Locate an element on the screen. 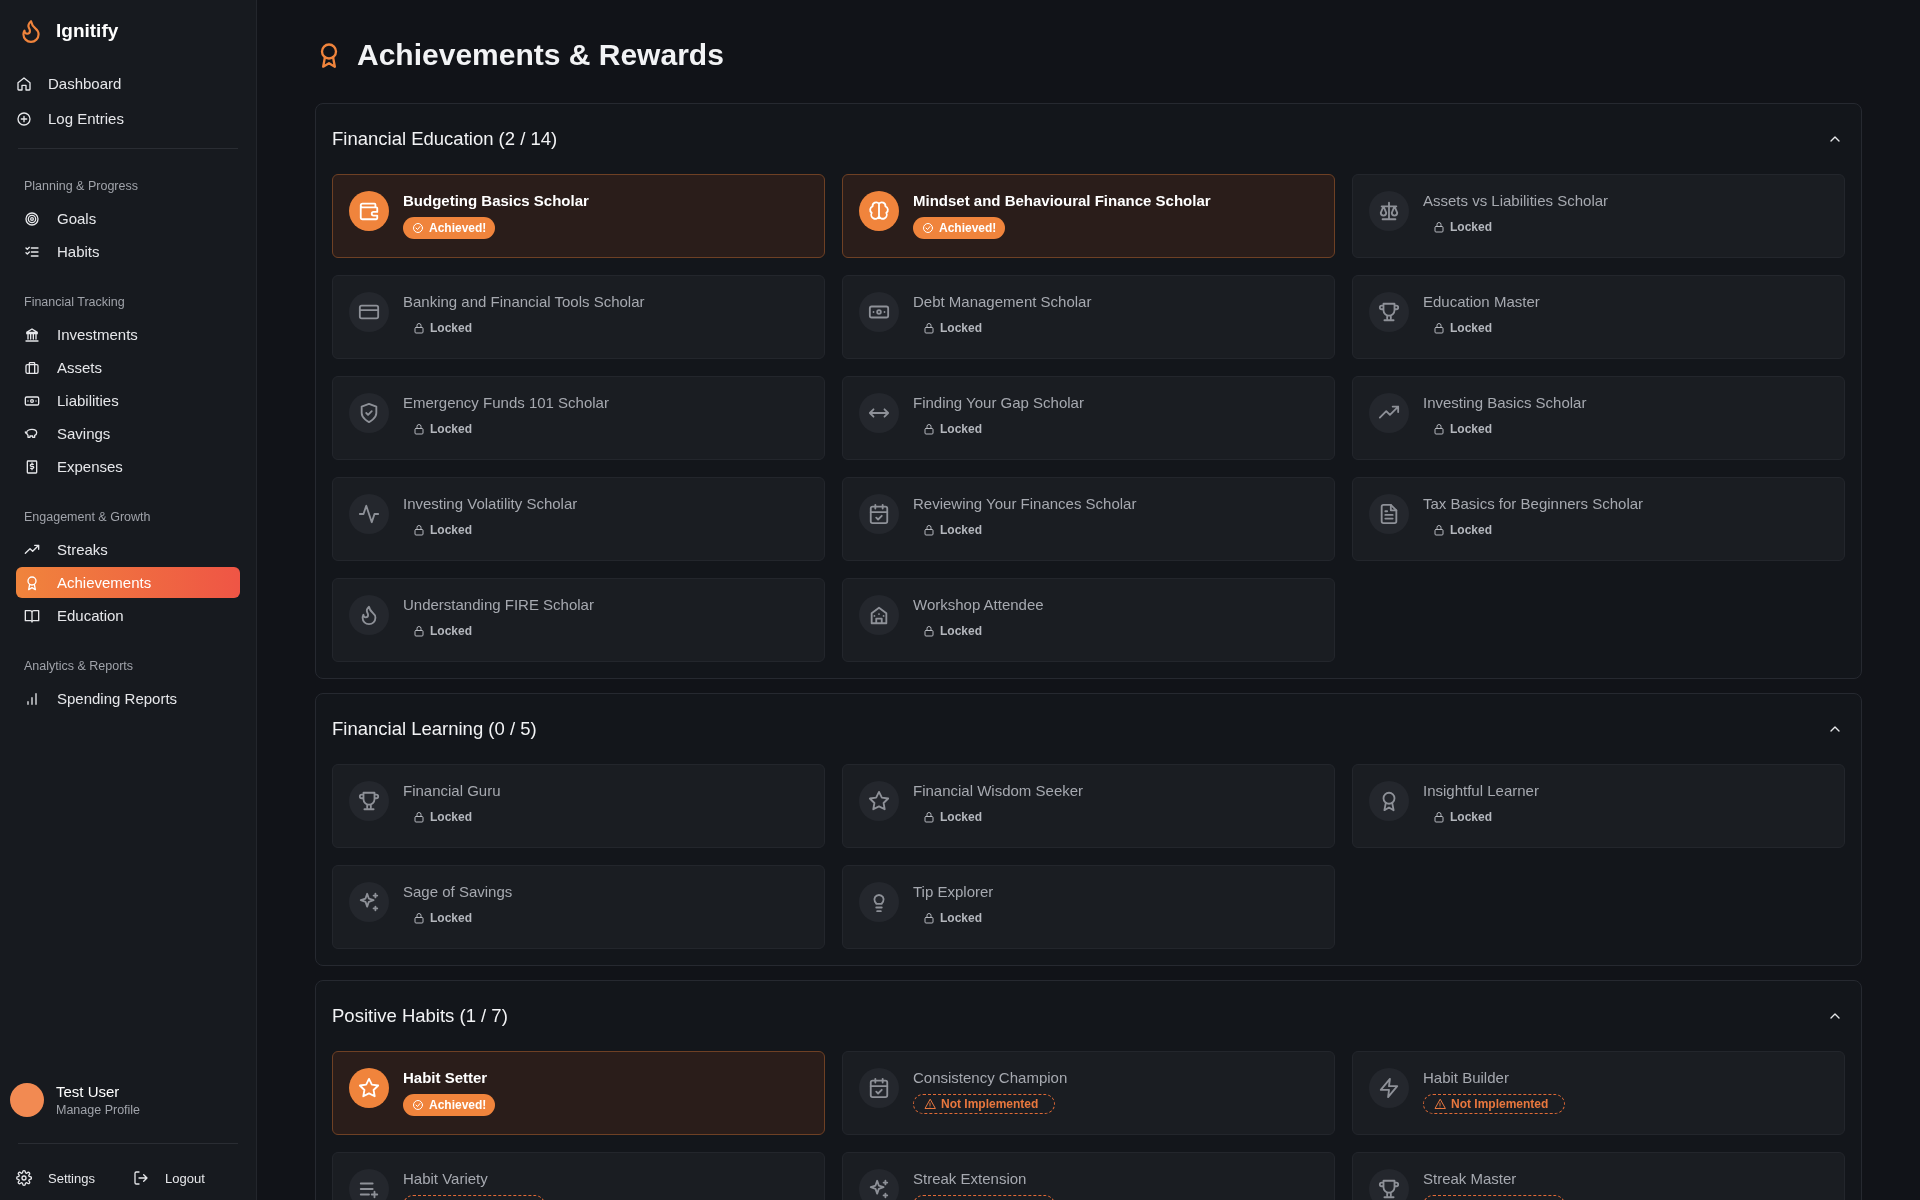  achievement-title: Financial Guru is located at coordinates (452, 790).